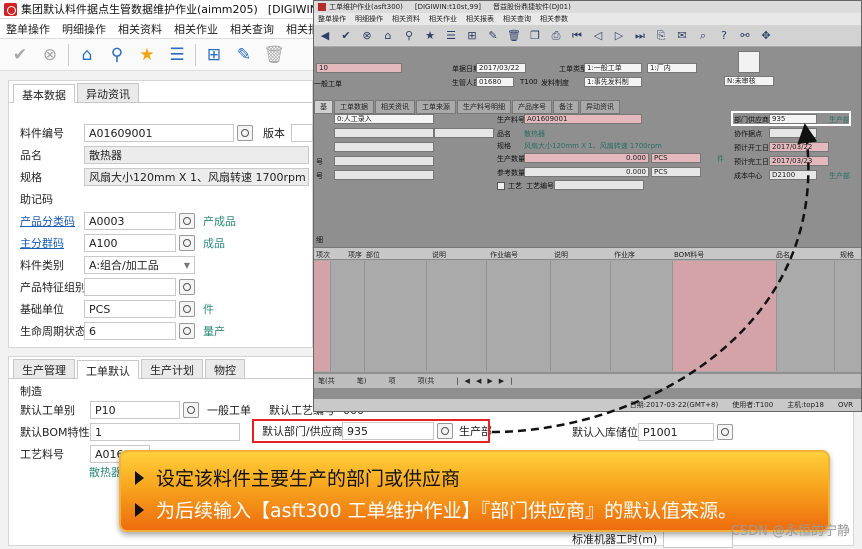  Describe the element at coordinates (501, 186) in the screenshot. I see `overlay-process-checkbox` at that location.